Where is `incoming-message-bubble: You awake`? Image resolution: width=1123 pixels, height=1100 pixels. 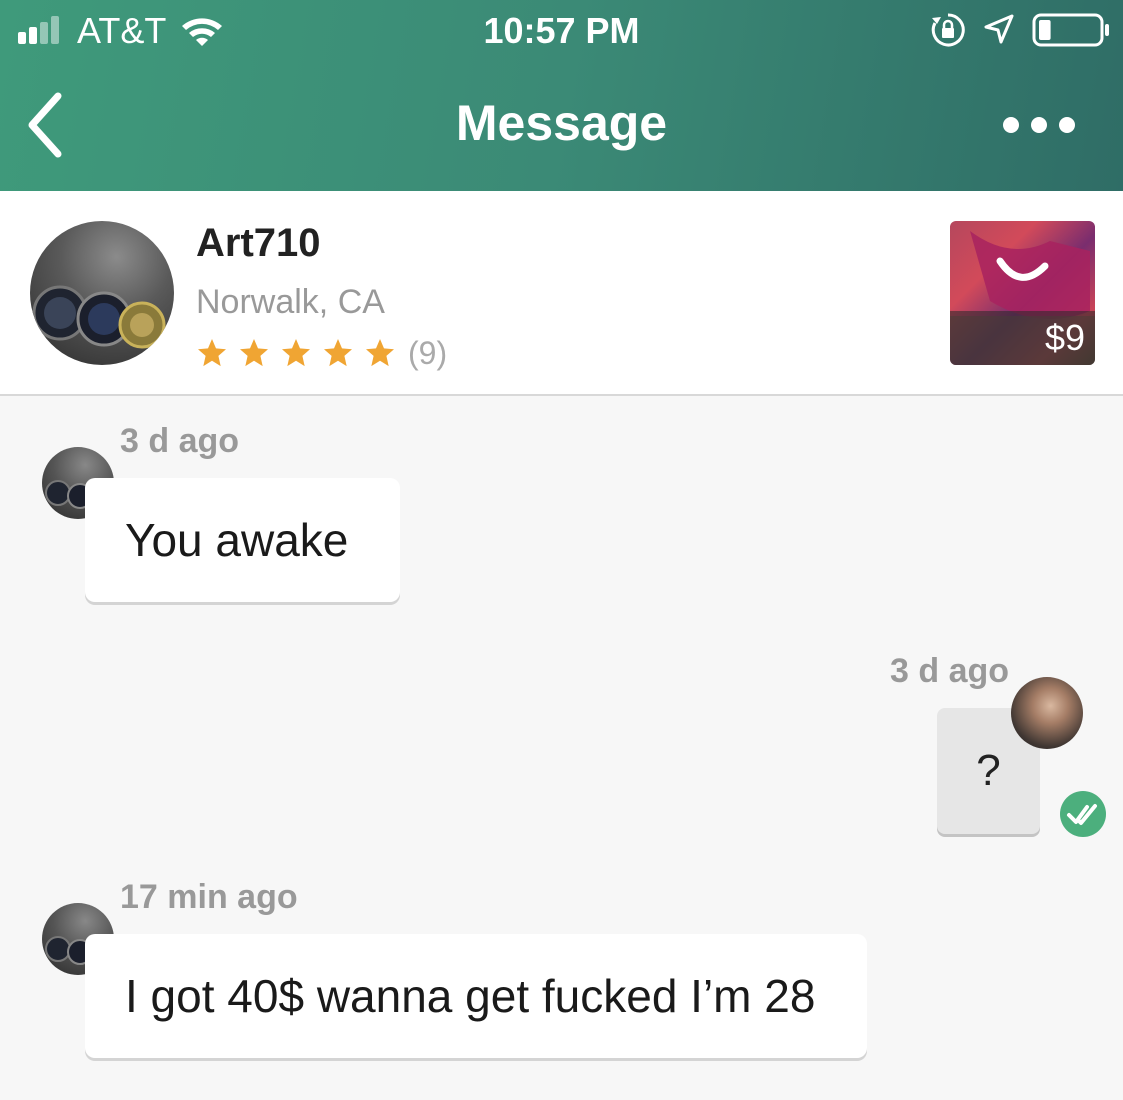
incoming-message-bubble: You awake is located at coordinates (242, 540).